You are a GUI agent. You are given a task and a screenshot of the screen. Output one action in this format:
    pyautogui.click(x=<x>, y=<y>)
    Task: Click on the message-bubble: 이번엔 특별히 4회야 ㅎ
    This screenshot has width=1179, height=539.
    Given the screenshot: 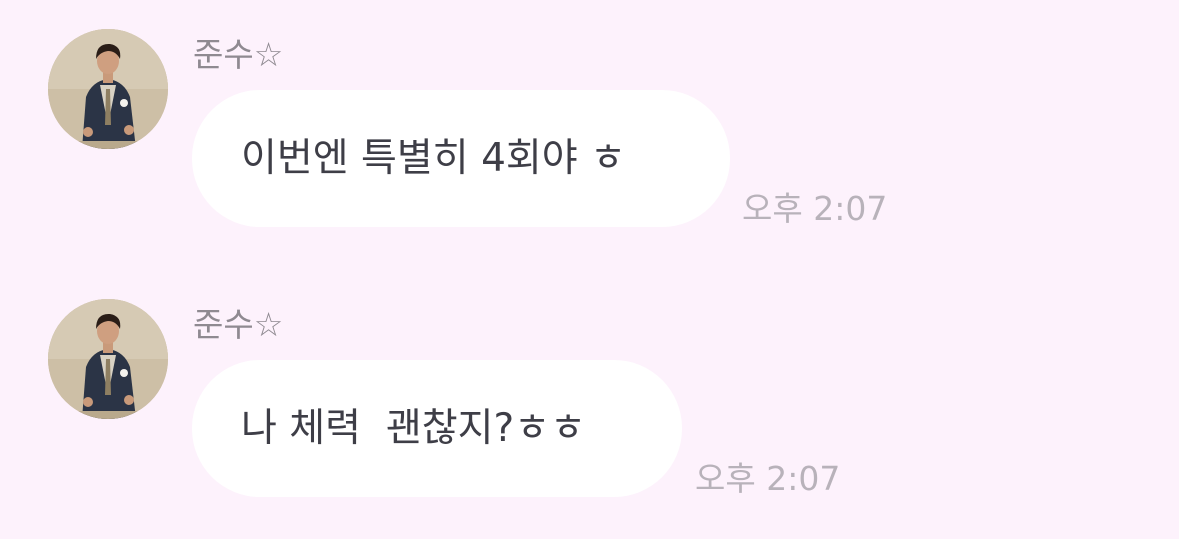 What is the action you would take?
    pyautogui.click(x=461, y=158)
    